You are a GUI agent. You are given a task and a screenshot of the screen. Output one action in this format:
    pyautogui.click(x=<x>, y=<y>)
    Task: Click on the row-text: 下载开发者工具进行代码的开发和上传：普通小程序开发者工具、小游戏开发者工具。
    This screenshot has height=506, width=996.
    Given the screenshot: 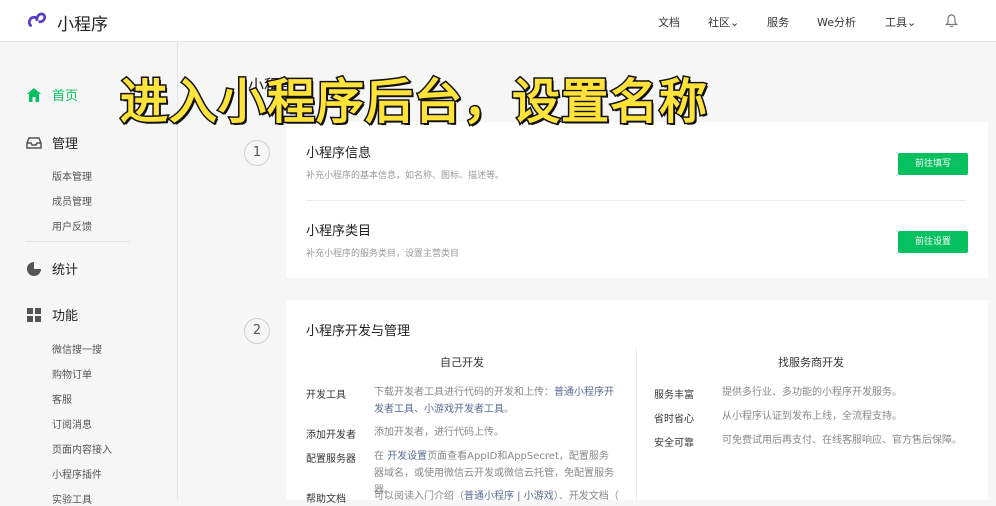 What is the action you would take?
    pyautogui.click(x=496, y=401)
    